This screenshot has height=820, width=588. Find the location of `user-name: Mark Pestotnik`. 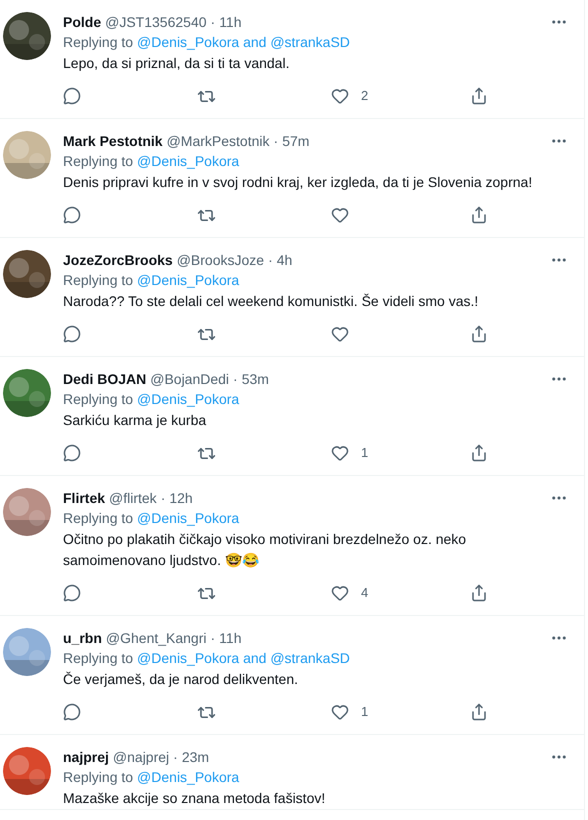

user-name: Mark Pestotnik is located at coordinates (113, 141).